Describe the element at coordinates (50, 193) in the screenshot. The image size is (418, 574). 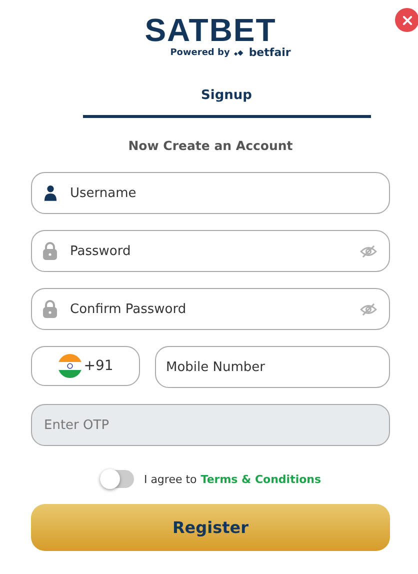
I see `user-icon` at that location.